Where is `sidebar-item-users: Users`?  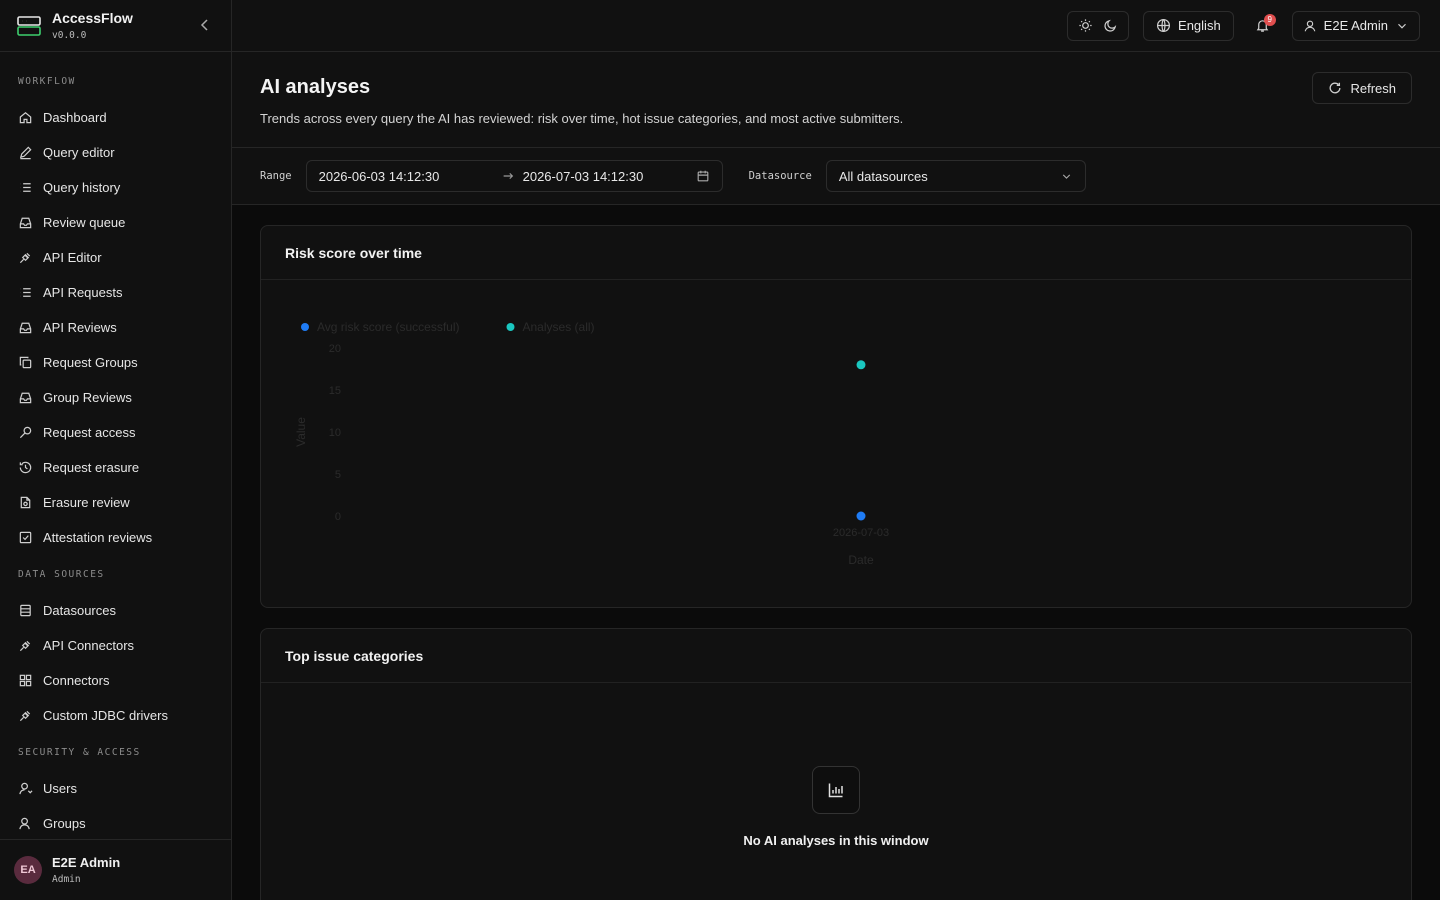
sidebar-item-users: Users is located at coordinates (115, 788).